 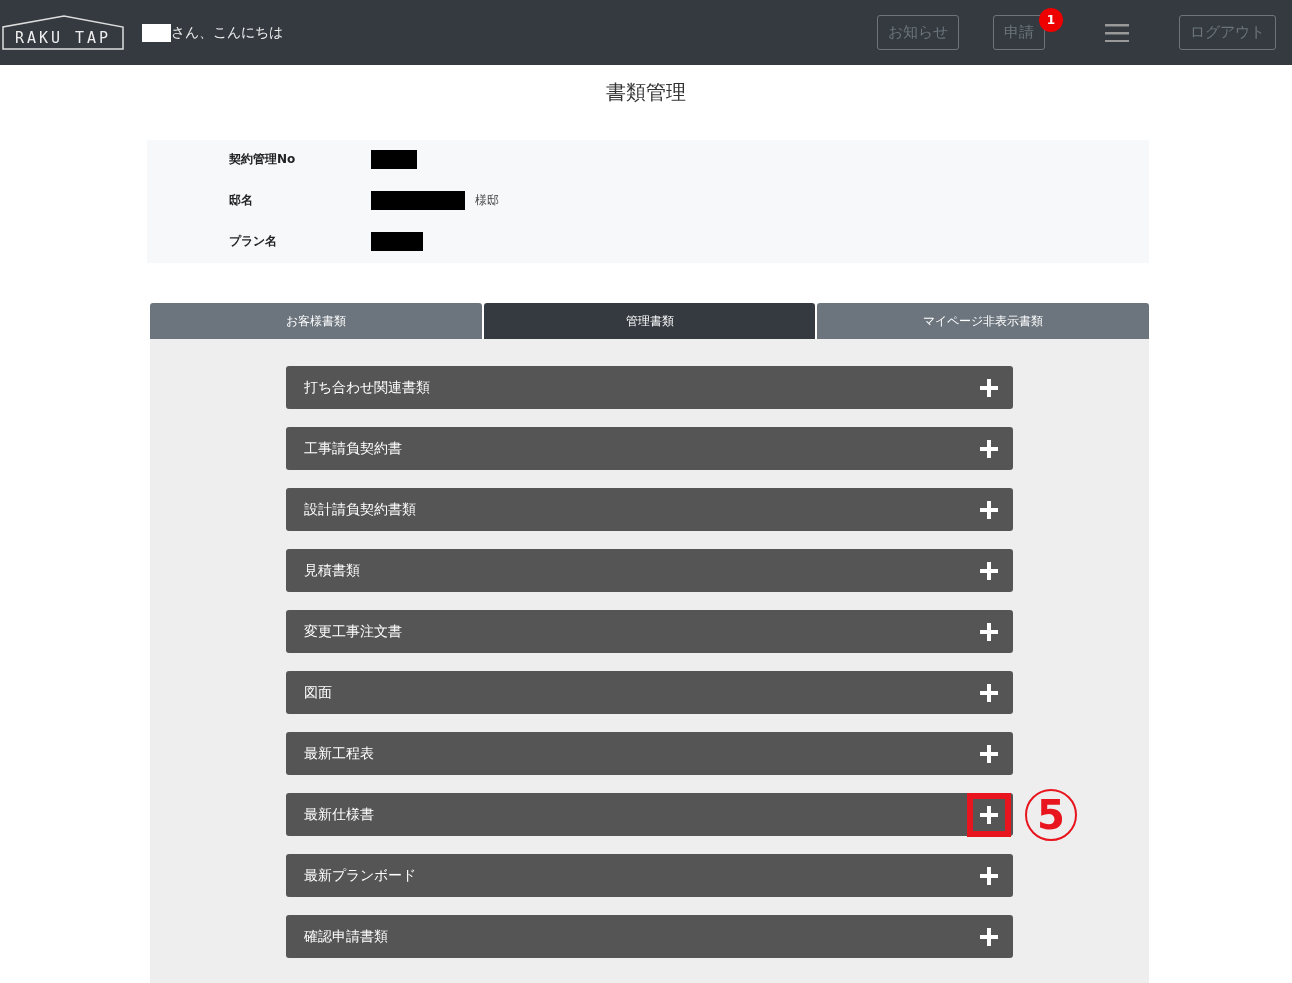 What do you see at coordinates (649, 936) in the screenshot?
I see `accordion-header: 確認申請書類` at bounding box center [649, 936].